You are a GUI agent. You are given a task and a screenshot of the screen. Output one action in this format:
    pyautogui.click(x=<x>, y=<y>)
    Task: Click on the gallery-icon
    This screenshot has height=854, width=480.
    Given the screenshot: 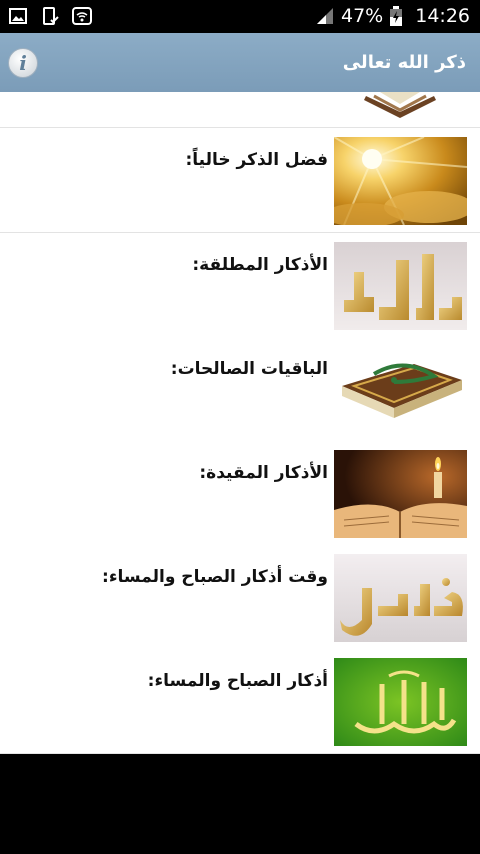 What is the action you would take?
    pyautogui.click(x=18, y=16)
    